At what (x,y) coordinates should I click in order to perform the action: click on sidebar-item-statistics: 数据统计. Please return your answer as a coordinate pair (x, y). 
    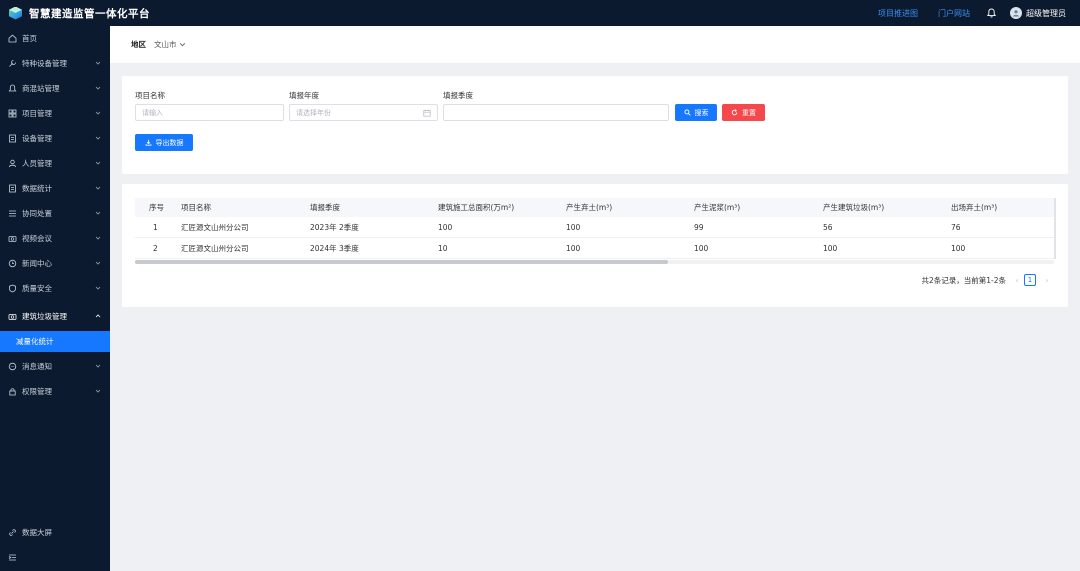
    Looking at the image, I should click on (55, 188).